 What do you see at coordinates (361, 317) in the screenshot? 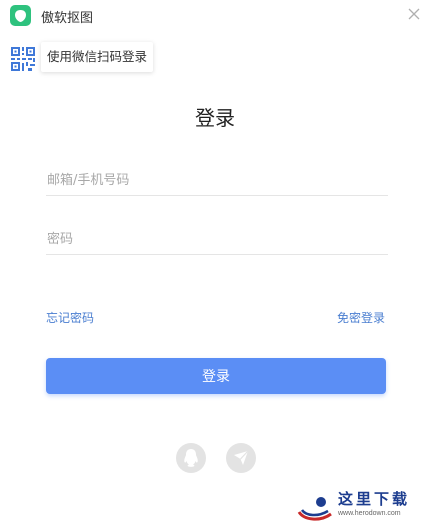
I see `password-free-login-link: 免密登录` at bounding box center [361, 317].